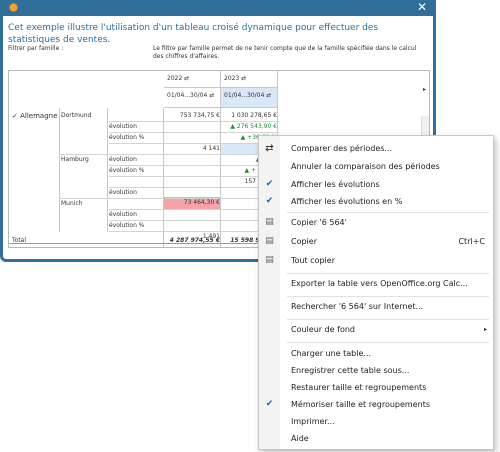 The width and height of the screenshot is (500, 452). Describe the element at coordinates (424, 89) in the screenshot. I see `scroll-right-icon: ▸` at that location.